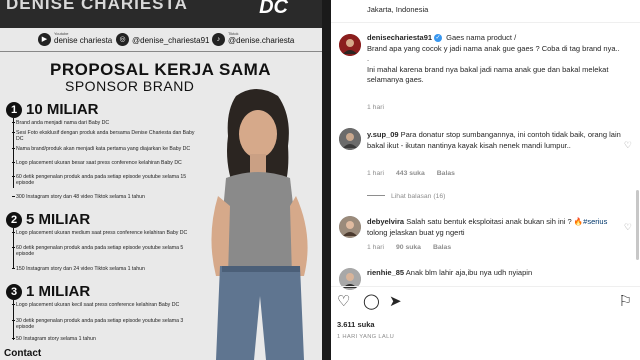  I want to click on hashtag-link: #serius, so click(595, 221).